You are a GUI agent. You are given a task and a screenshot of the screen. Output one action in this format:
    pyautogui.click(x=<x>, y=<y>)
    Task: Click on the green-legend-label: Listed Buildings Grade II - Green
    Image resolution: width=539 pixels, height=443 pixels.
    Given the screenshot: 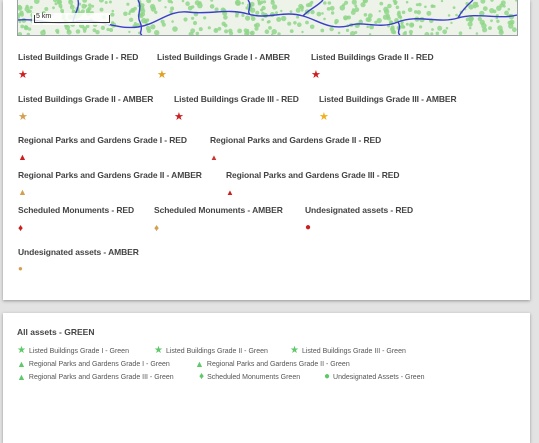 What is the action you would take?
    pyautogui.click(x=216, y=351)
    